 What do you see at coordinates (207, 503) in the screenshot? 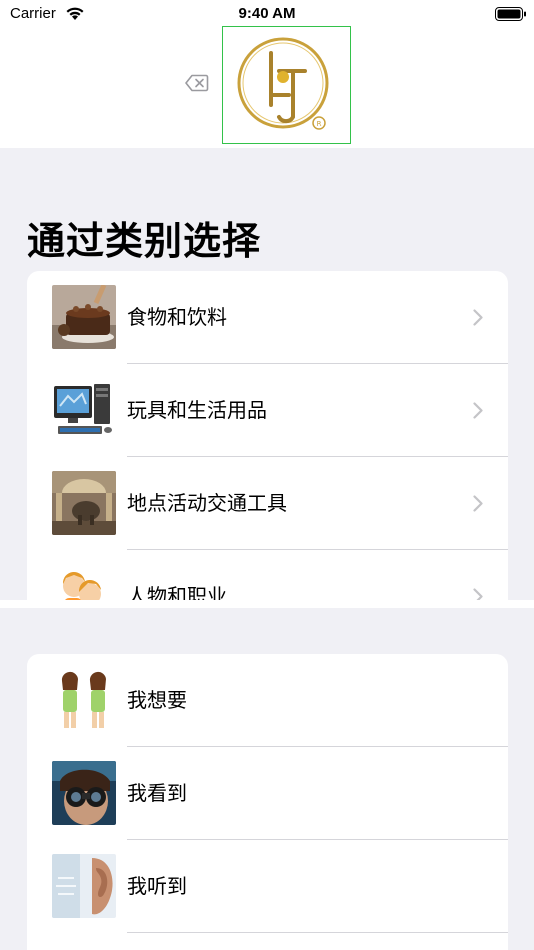
I see `list-item-label: 地点活动交通工具` at bounding box center [207, 503].